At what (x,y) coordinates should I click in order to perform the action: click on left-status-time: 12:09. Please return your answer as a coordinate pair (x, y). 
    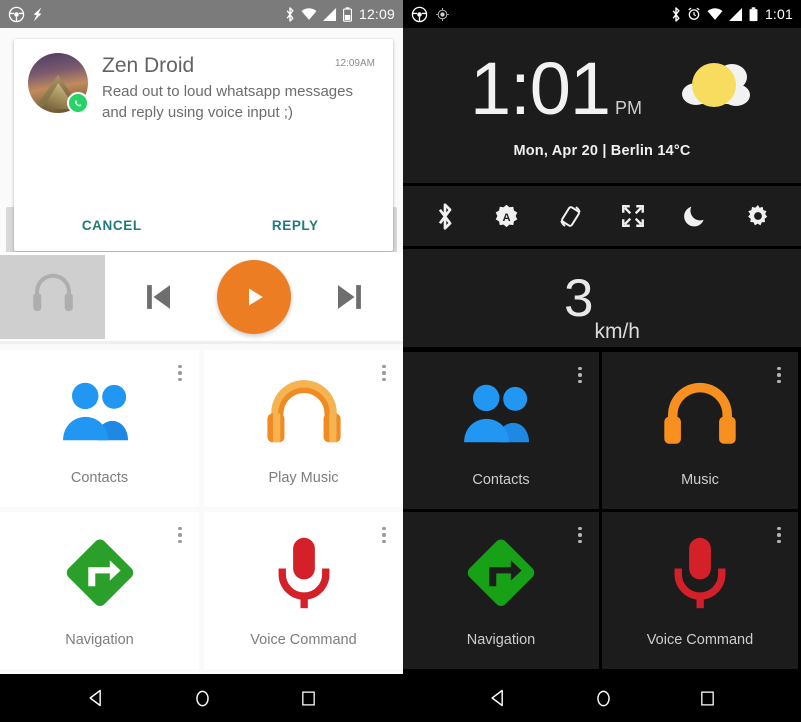
    Looking at the image, I should click on (376, 14).